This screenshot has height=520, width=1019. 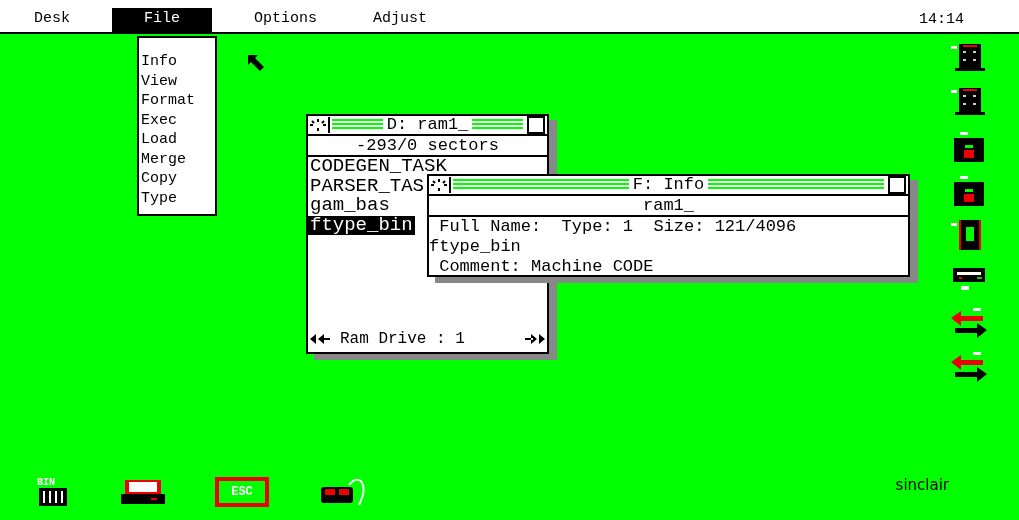 I want to click on info-text: ftype_bin, so click(x=475, y=247).